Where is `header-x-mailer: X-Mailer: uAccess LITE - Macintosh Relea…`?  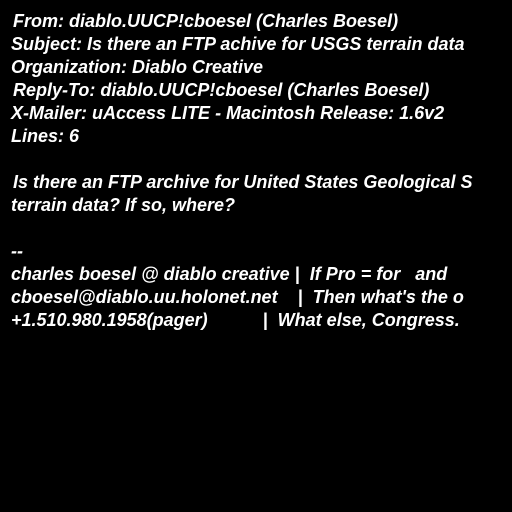
header-x-mailer: X-Mailer: uAccess LITE - Macintosh Relea… is located at coordinates (228, 113).